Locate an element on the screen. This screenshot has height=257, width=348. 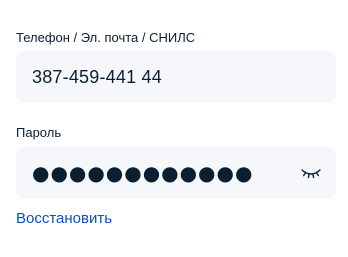
login-label: Телефон / Эл. почта / СНИЛС is located at coordinates (106, 37).